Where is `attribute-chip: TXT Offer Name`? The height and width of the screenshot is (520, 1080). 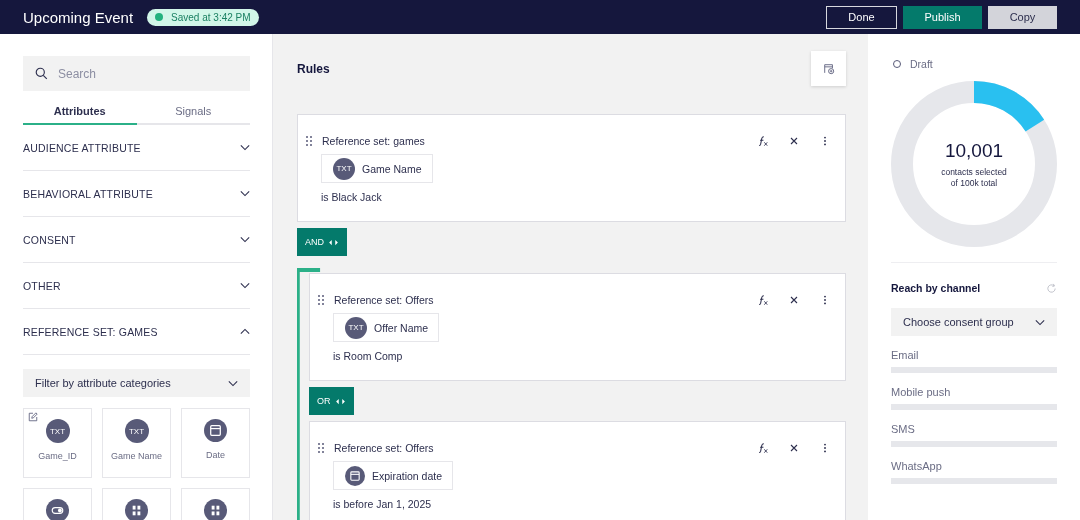
attribute-chip: TXT Offer Name is located at coordinates (386, 327).